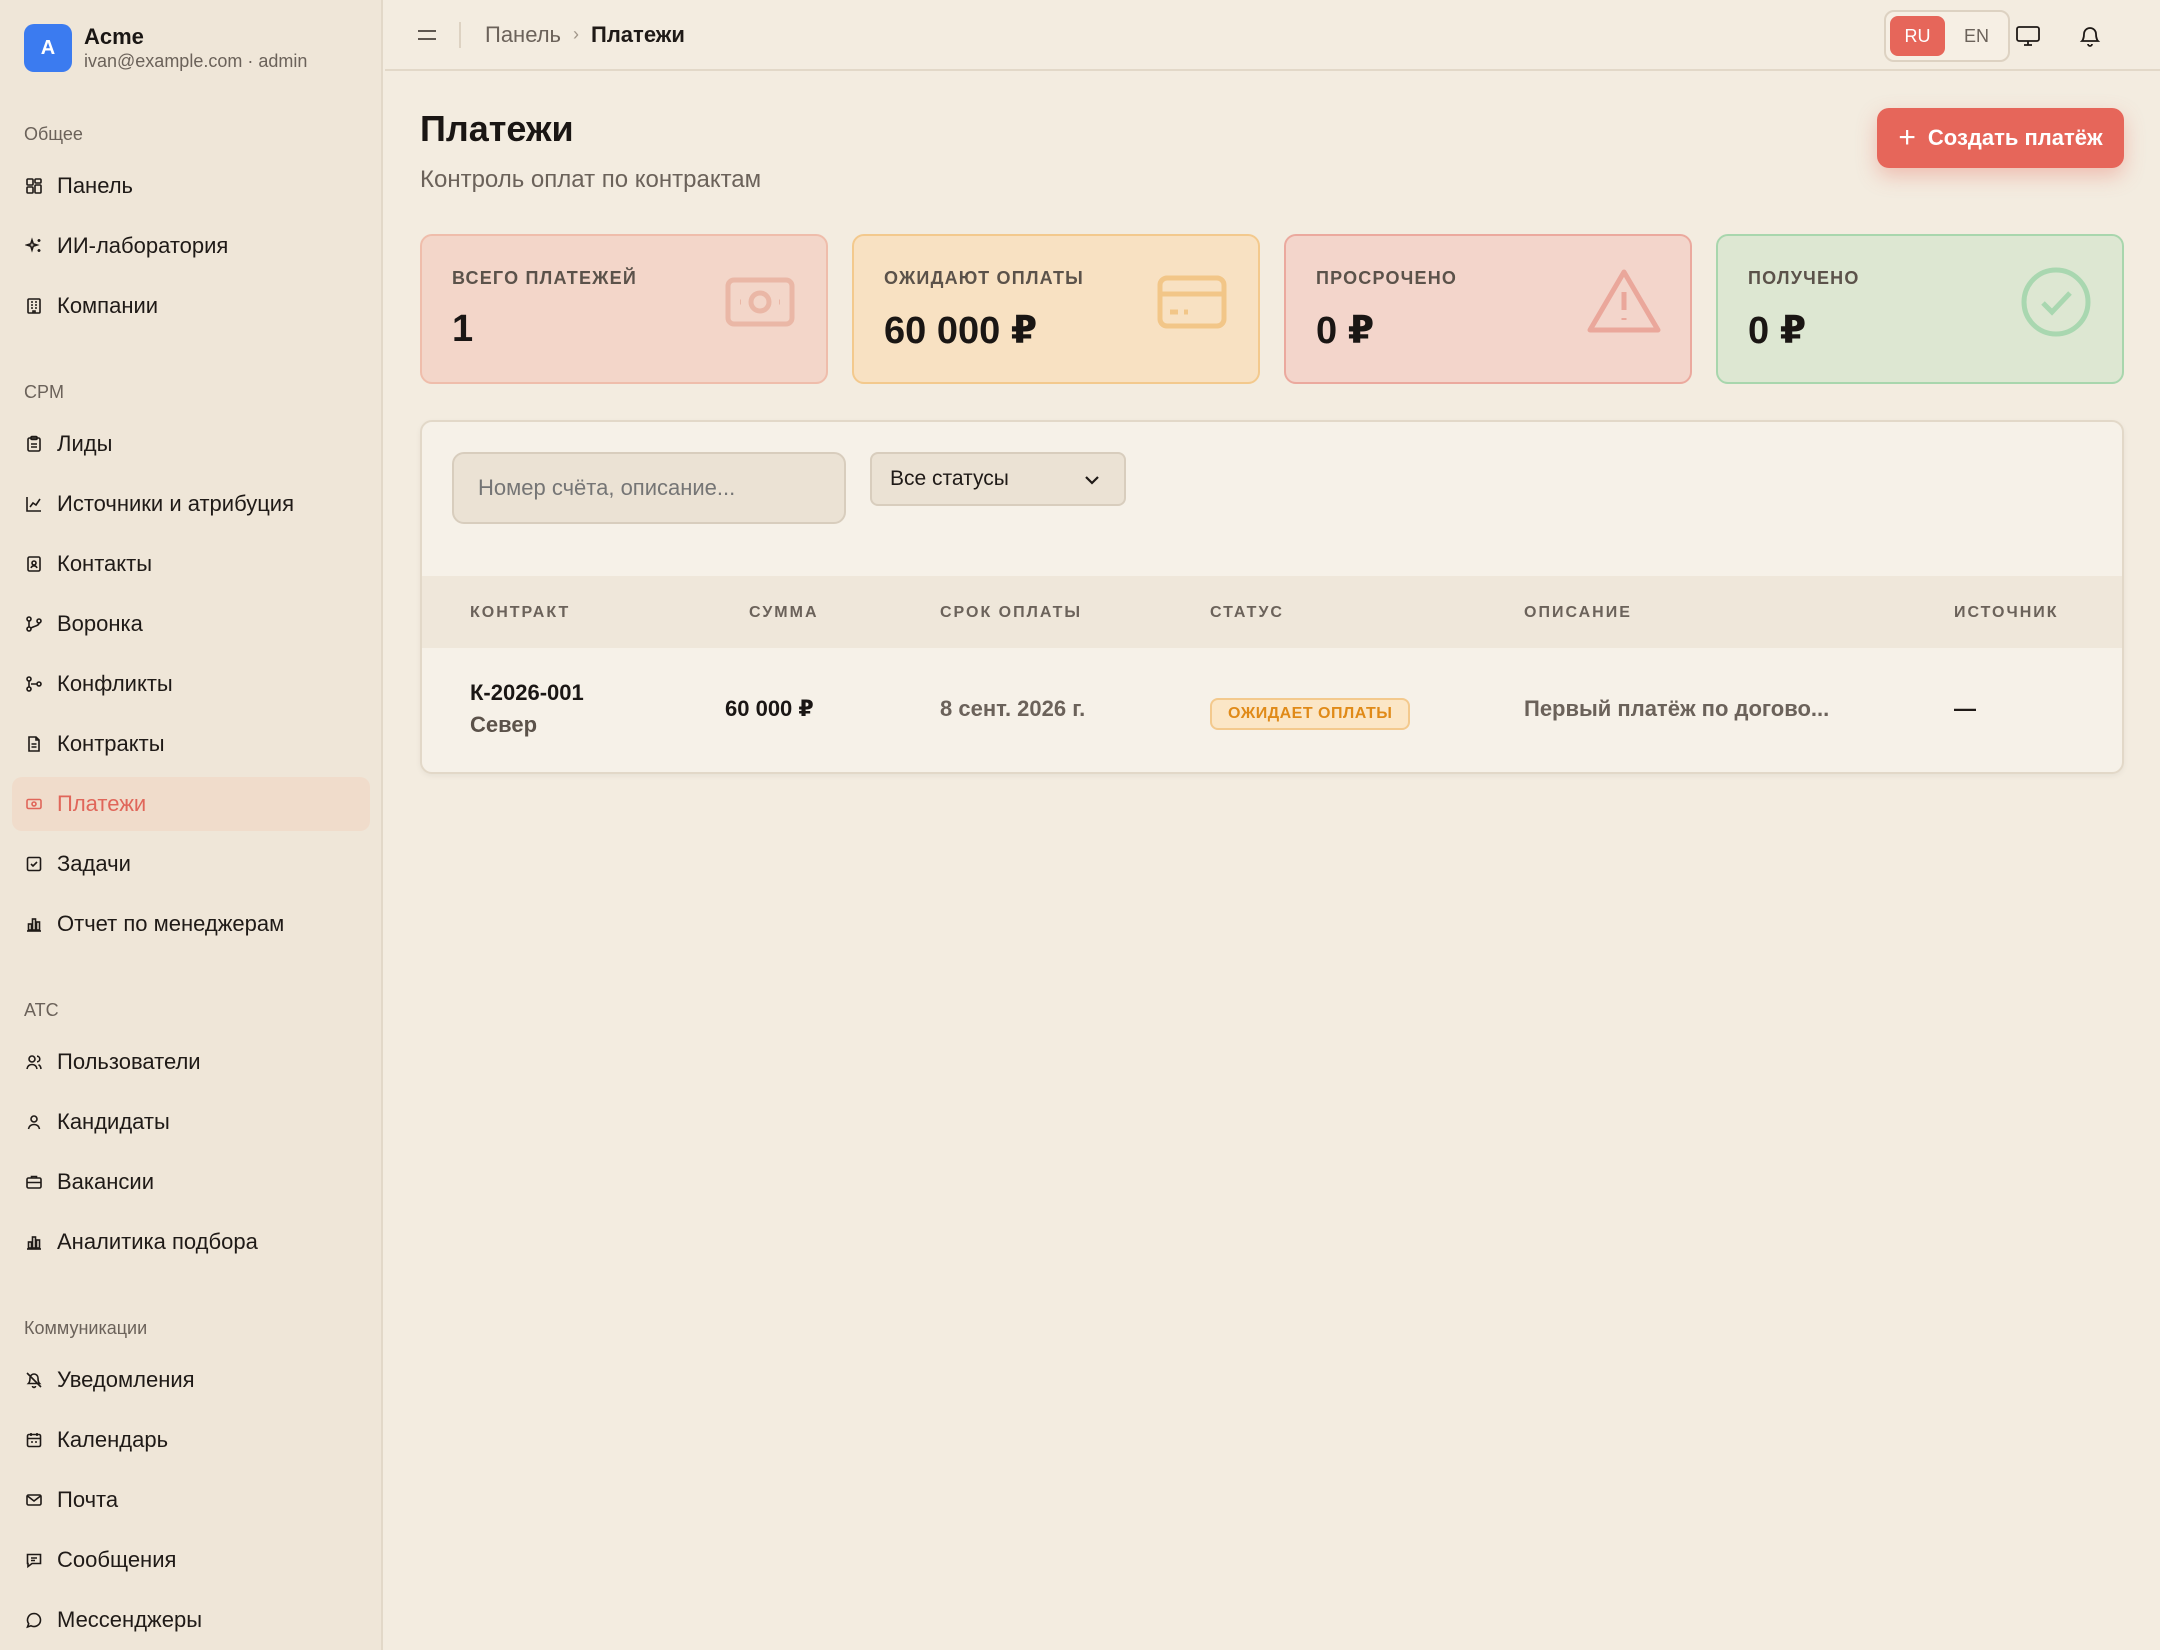 This screenshot has height=1650, width=2160. I want to click on bell-icon, so click(2090, 37).